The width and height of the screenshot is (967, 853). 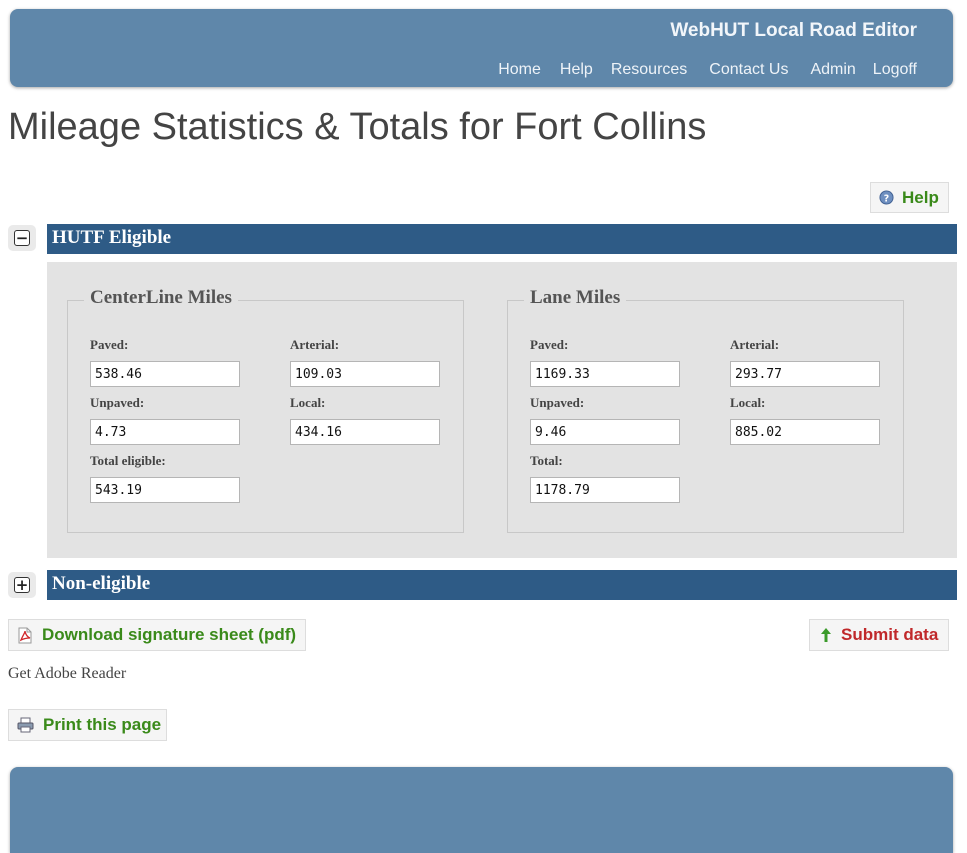 I want to click on nav-home: Home, so click(x=519, y=70).